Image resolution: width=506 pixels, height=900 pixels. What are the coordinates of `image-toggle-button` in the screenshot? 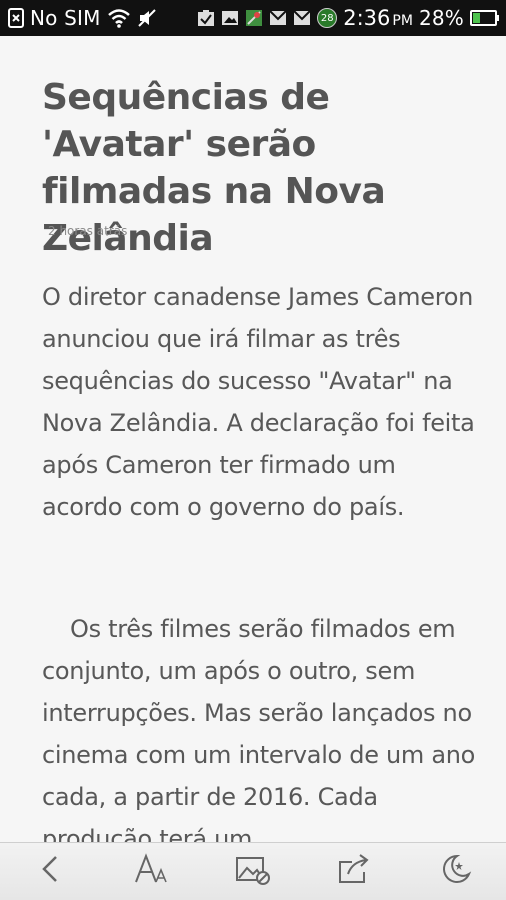 It's located at (253, 872).